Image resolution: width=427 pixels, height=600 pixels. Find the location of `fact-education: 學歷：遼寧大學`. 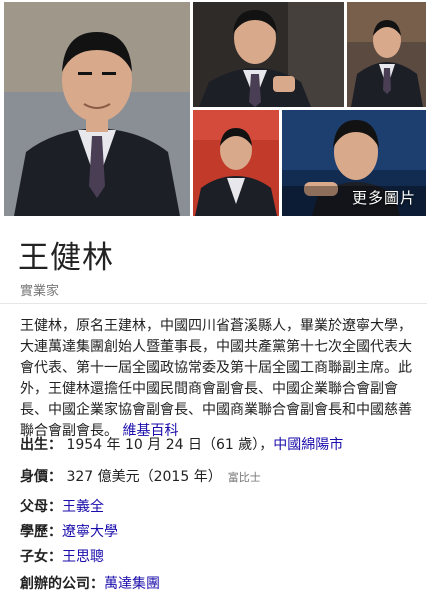

fact-education: 學歷：遼寧大學 is located at coordinates (69, 531).